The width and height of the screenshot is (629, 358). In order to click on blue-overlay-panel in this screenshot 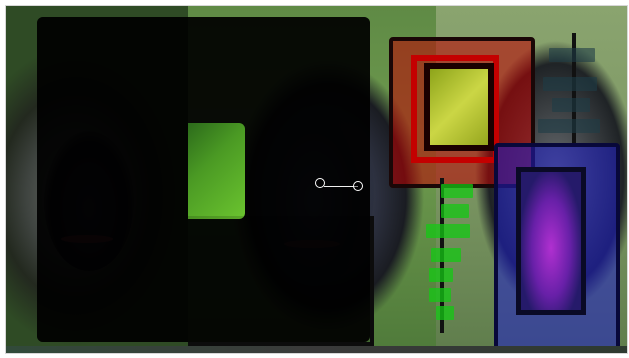, I will do `click(557, 248)`.